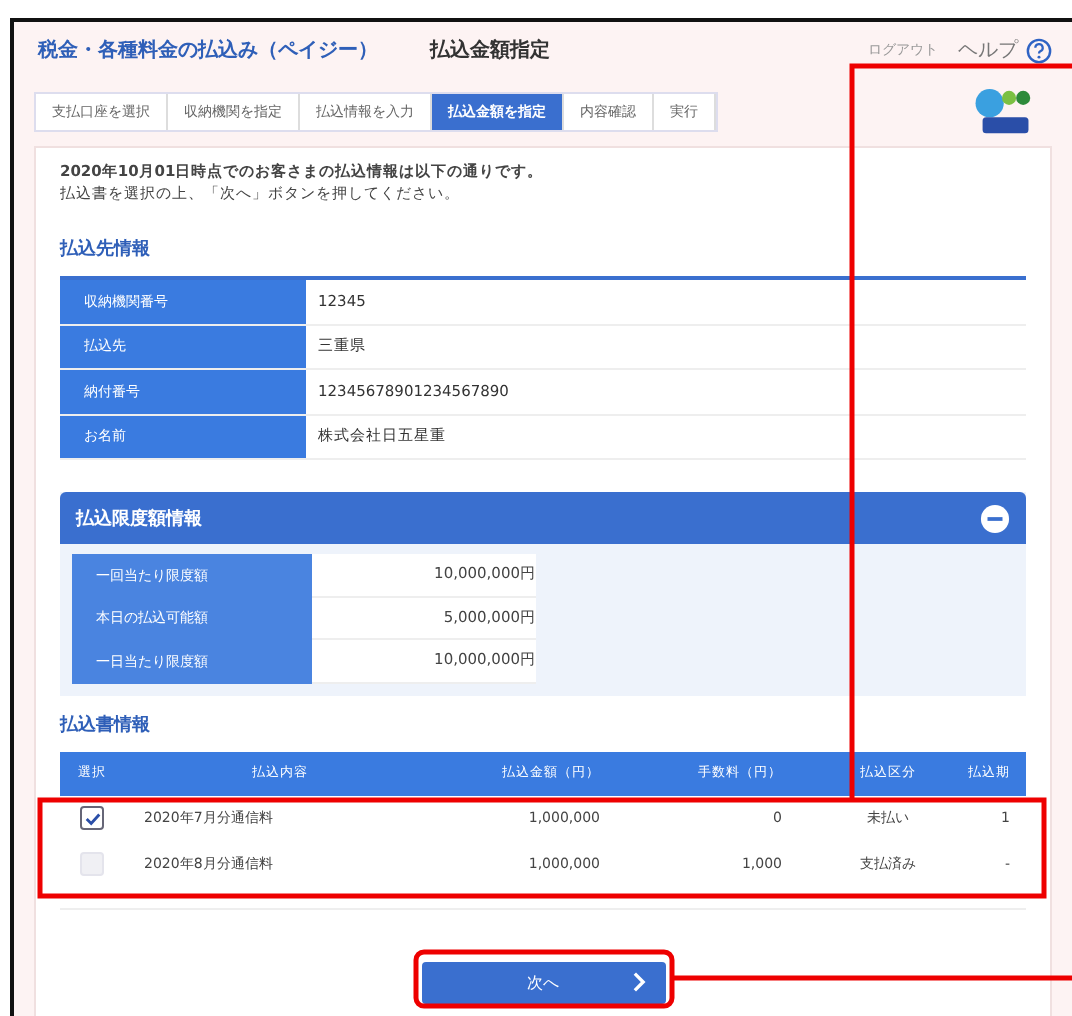  Describe the element at coordinates (638, 981) in the screenshot. I see `chevron-icon` at that location.